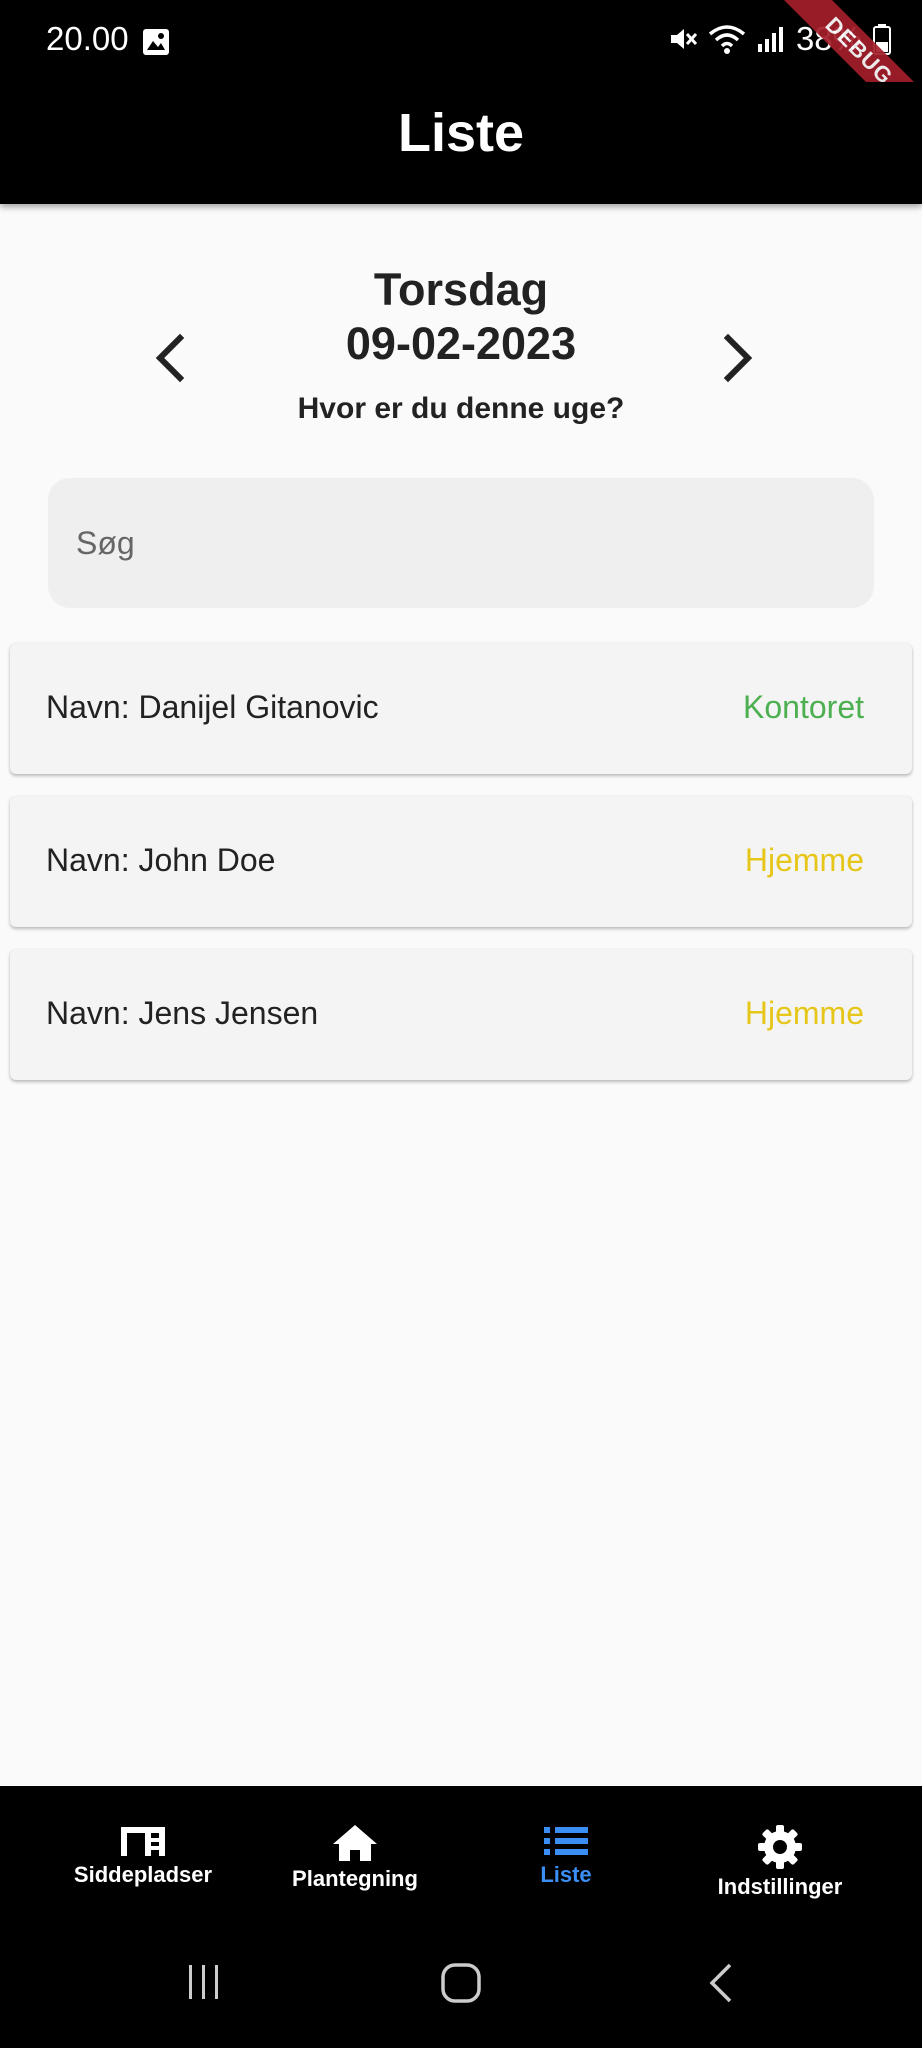 The image size is (922, 2048). What do you see at coordinates (461, 1014) in the screenshot?
I see `list-item: Navn: Jens Jensen Hjemme` at bounding box center [461, 1014].